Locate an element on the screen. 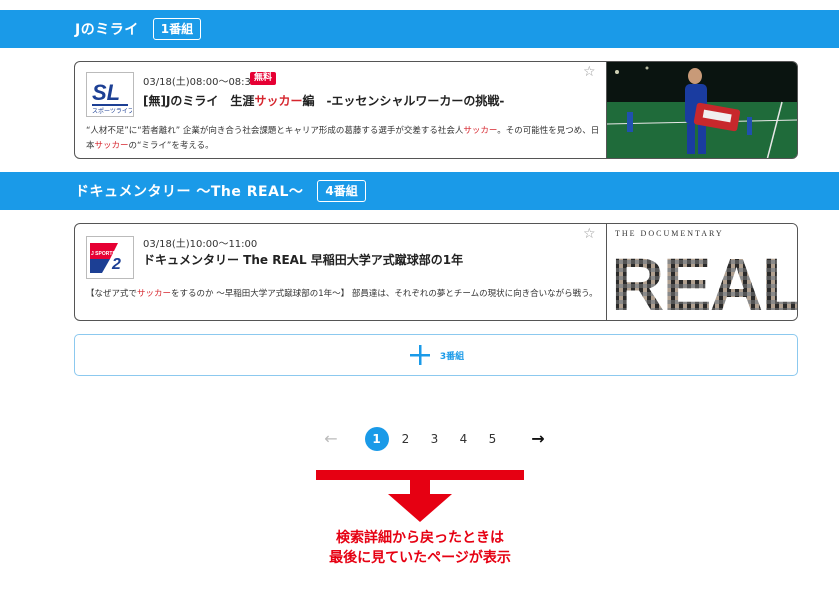  show-more-label: 3番組 is located at coordinates (452, 356).